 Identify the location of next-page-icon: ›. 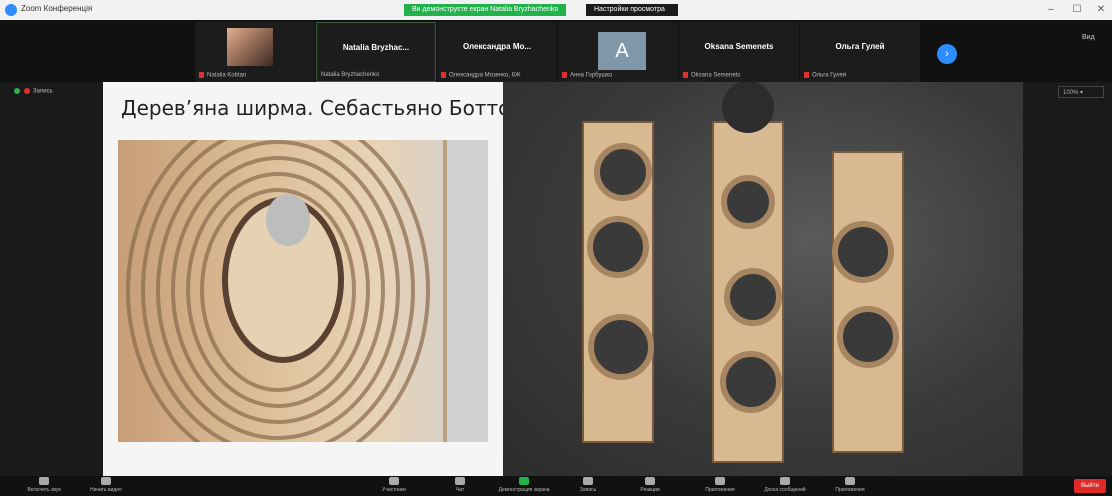
(947, 54).